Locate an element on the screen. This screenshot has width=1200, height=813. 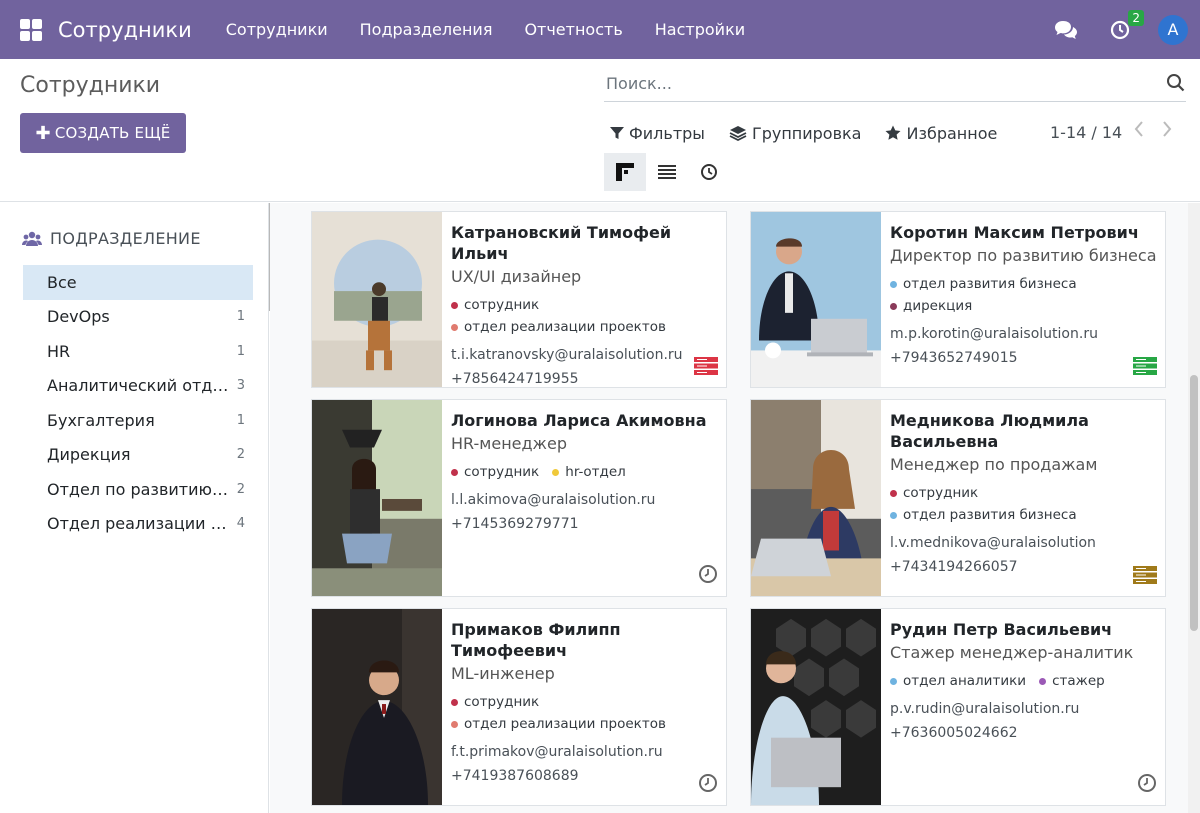
pager-next-icon is located at coordinates (1167, 131).